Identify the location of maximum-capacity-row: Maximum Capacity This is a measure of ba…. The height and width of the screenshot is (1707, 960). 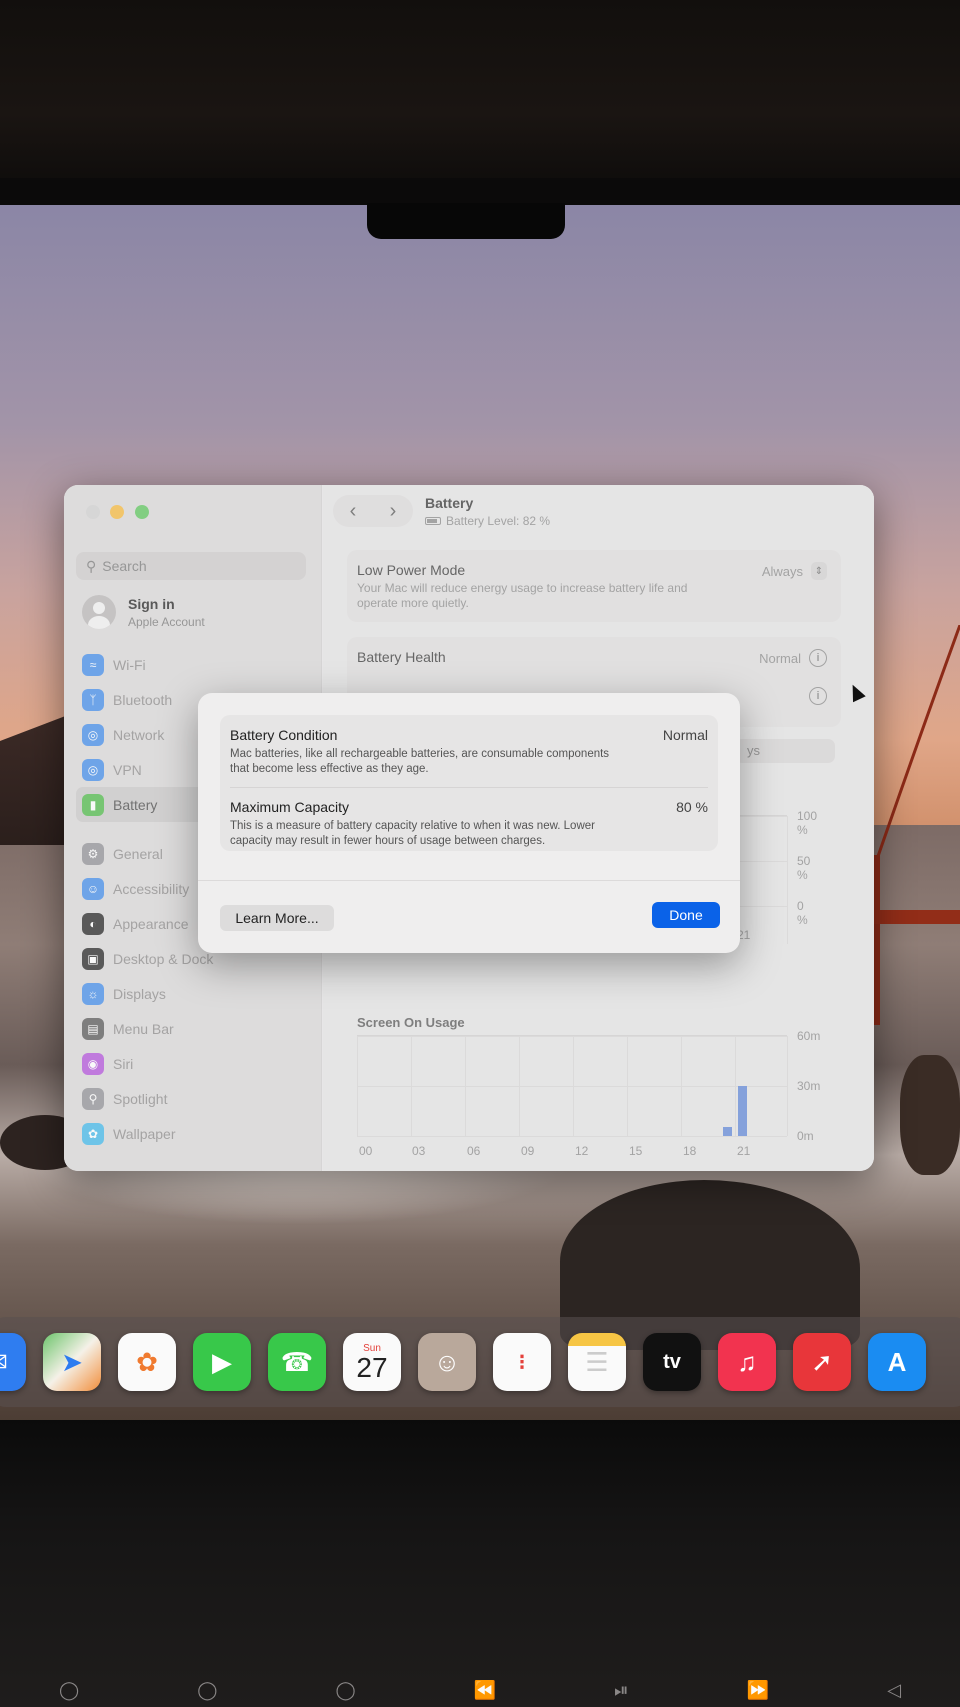
(469, 824).